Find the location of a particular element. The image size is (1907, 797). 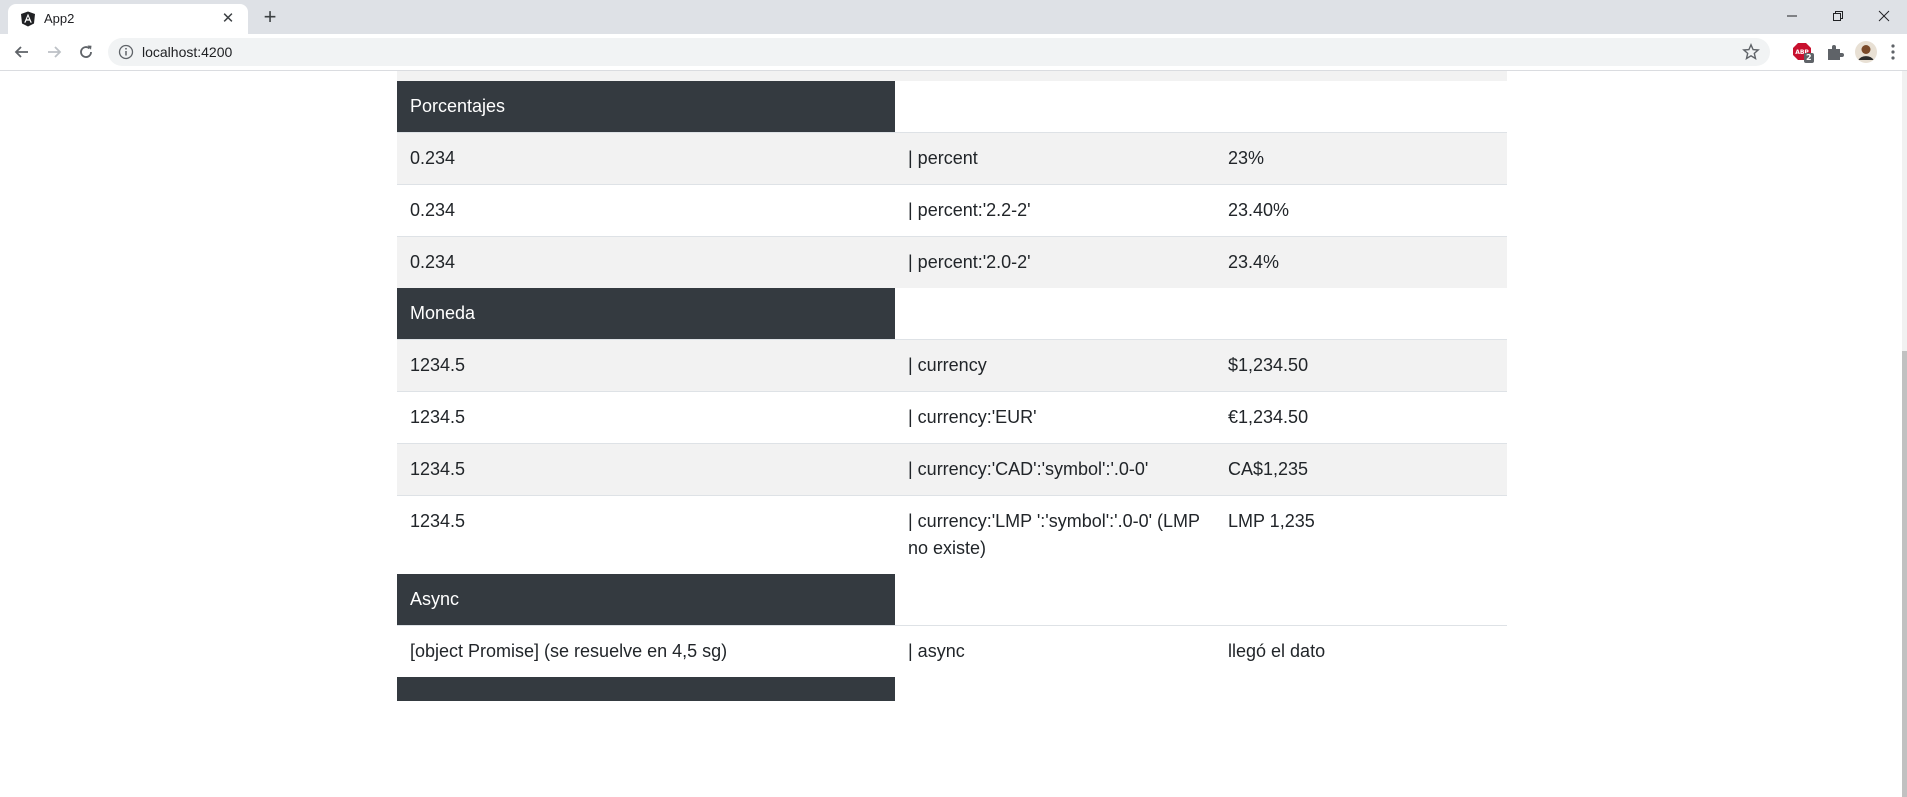

reload-icon is located at coordinates (86, 52).